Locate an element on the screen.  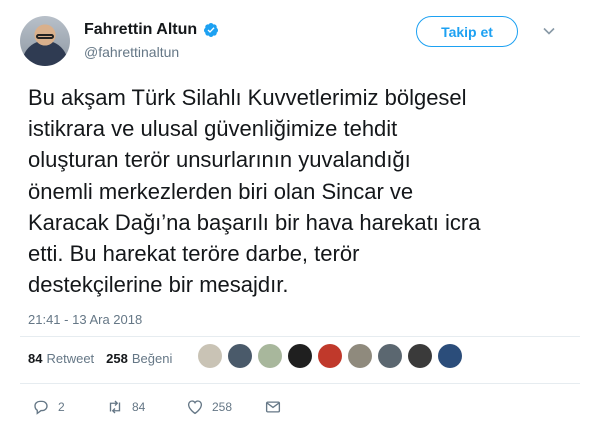
follow-button: Takip et is located at coordinates (467, 31).